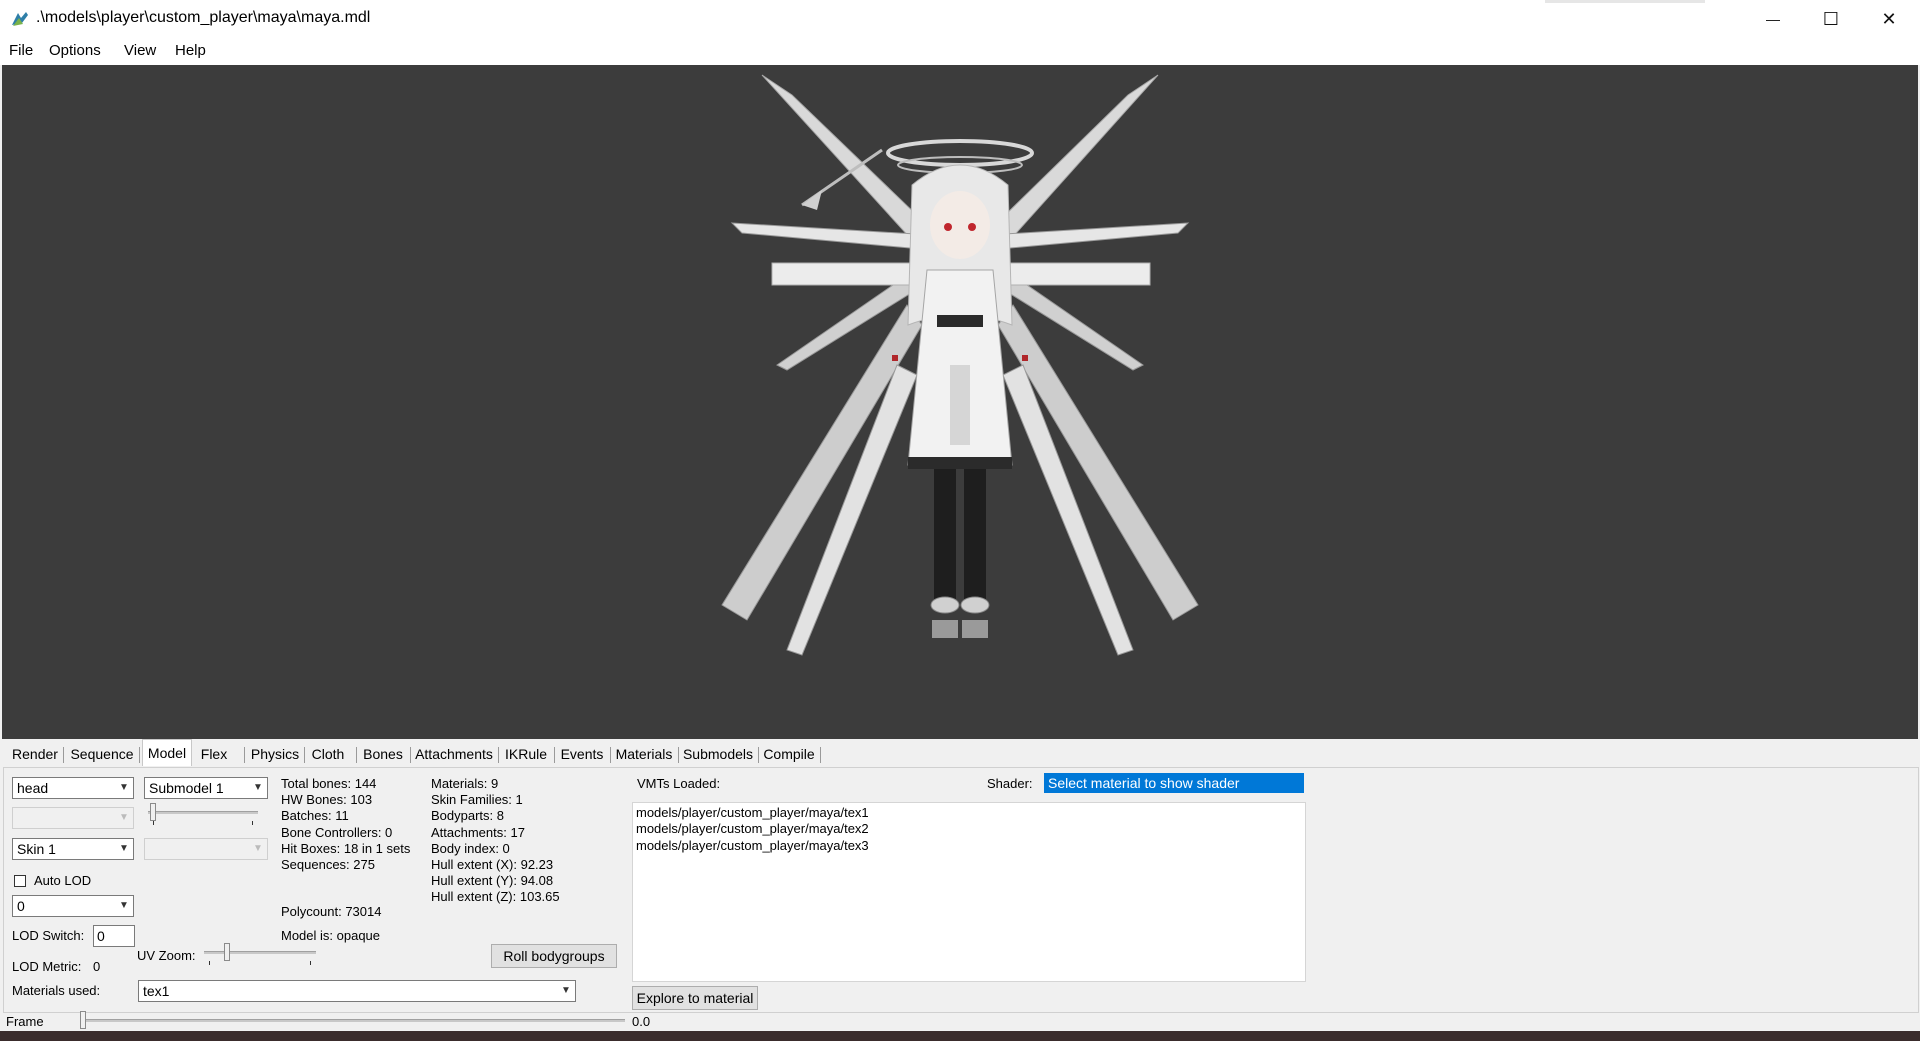 This screenshot has height=1041, width=1920. Describe the element at coordinates (641, 1021) in the screenshot. I see `frame-value: 0.0` at that location.